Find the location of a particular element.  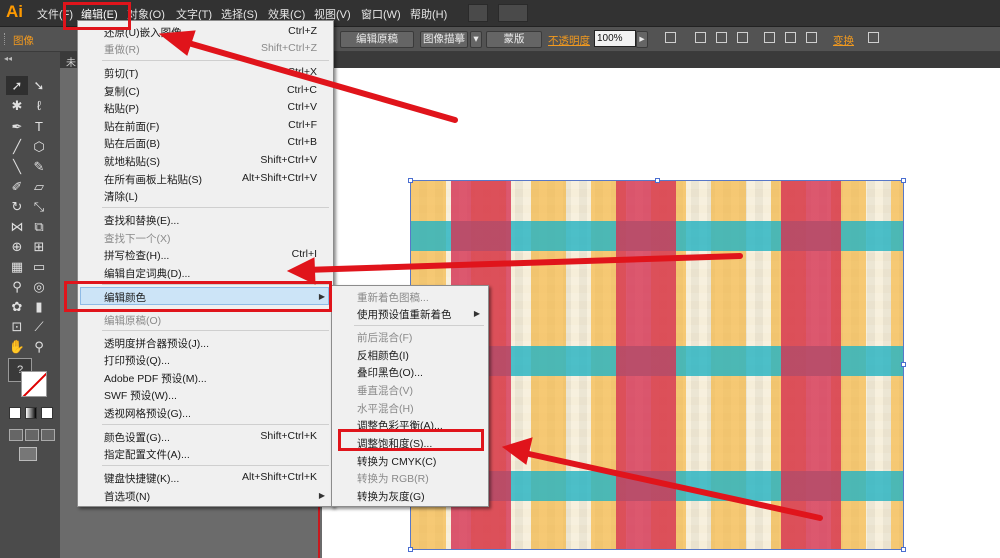

arrow-shaft-to-saturate is located at coordinates (670, 485).